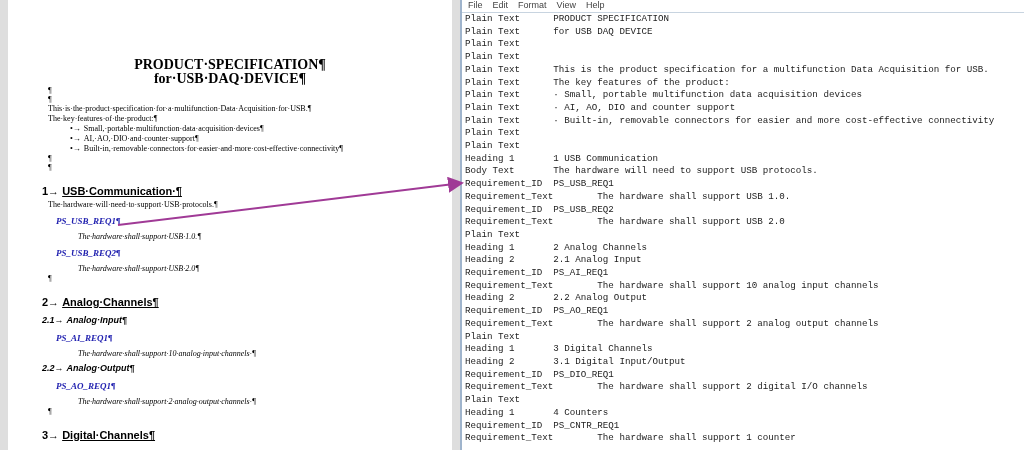 The height and width of the screenshot is (450, 1024). I want to click on text-line: Plain Text · Built-in, removable connectors for easier and more cost-effective connectivity, so click(730, 121).